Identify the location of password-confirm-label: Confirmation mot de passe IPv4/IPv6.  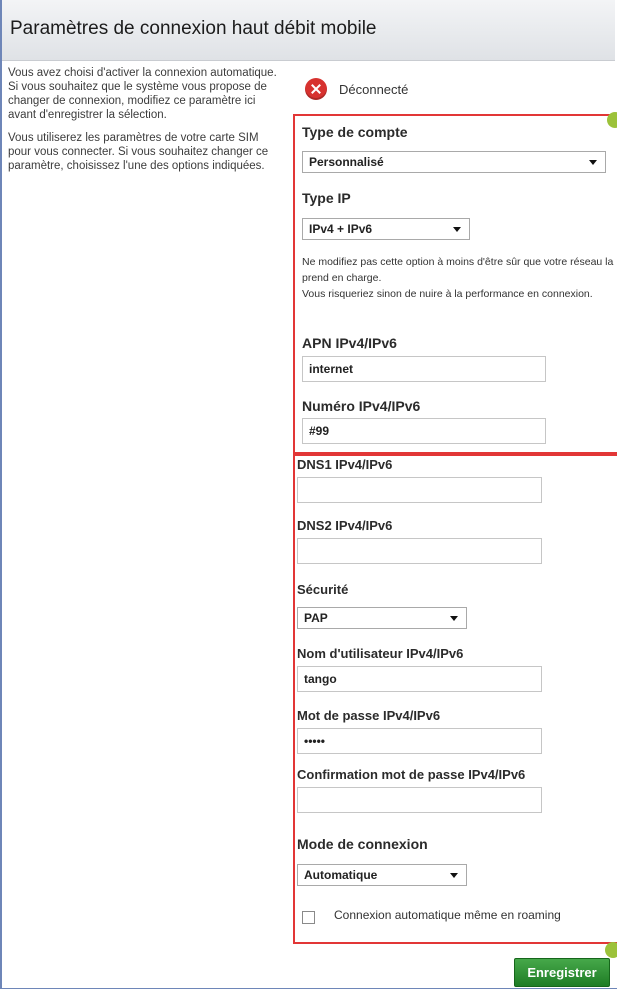
(411, 774).